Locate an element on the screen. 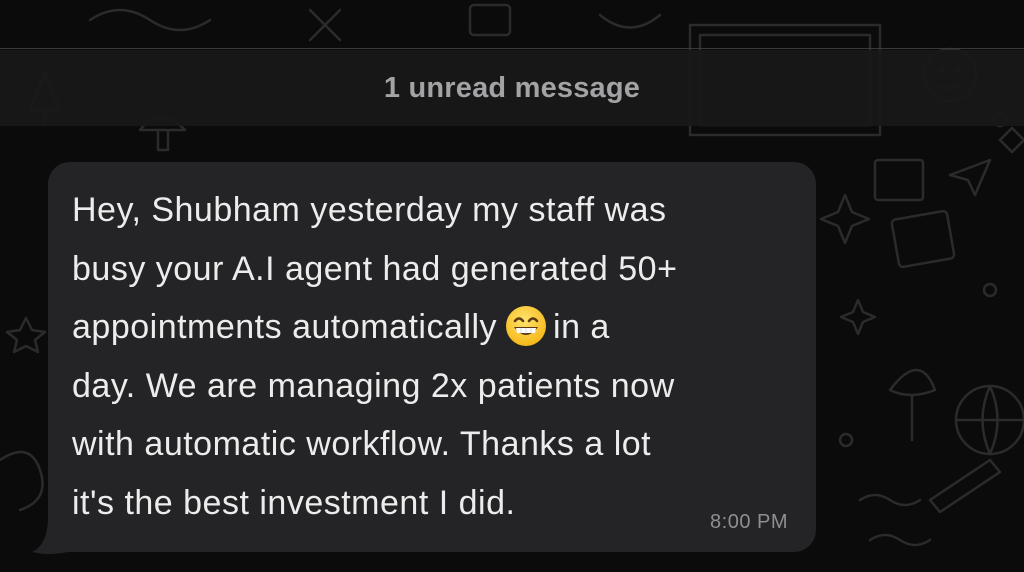 Image resolution: width=1024 pixels, height=572 pixels. top-divider is located at coordinates (512, 48).